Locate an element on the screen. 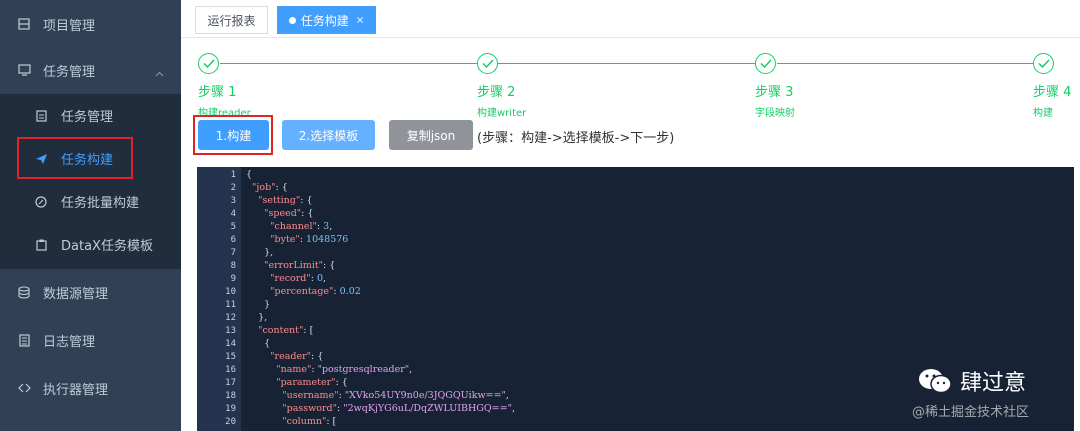 This screenshot has width=1080, height=431. step-hint-text: (步骤：构建->选择模板->下一步) is located at coordinates (576, 138).